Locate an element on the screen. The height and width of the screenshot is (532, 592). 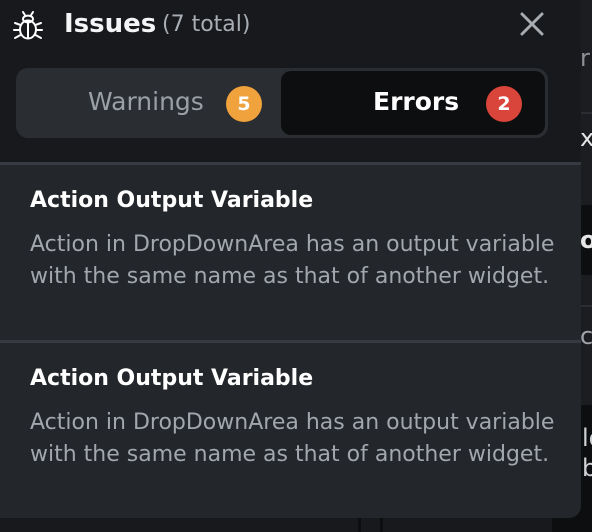
tab-warnings-label: Warnings is located at coordinates (146, 101).